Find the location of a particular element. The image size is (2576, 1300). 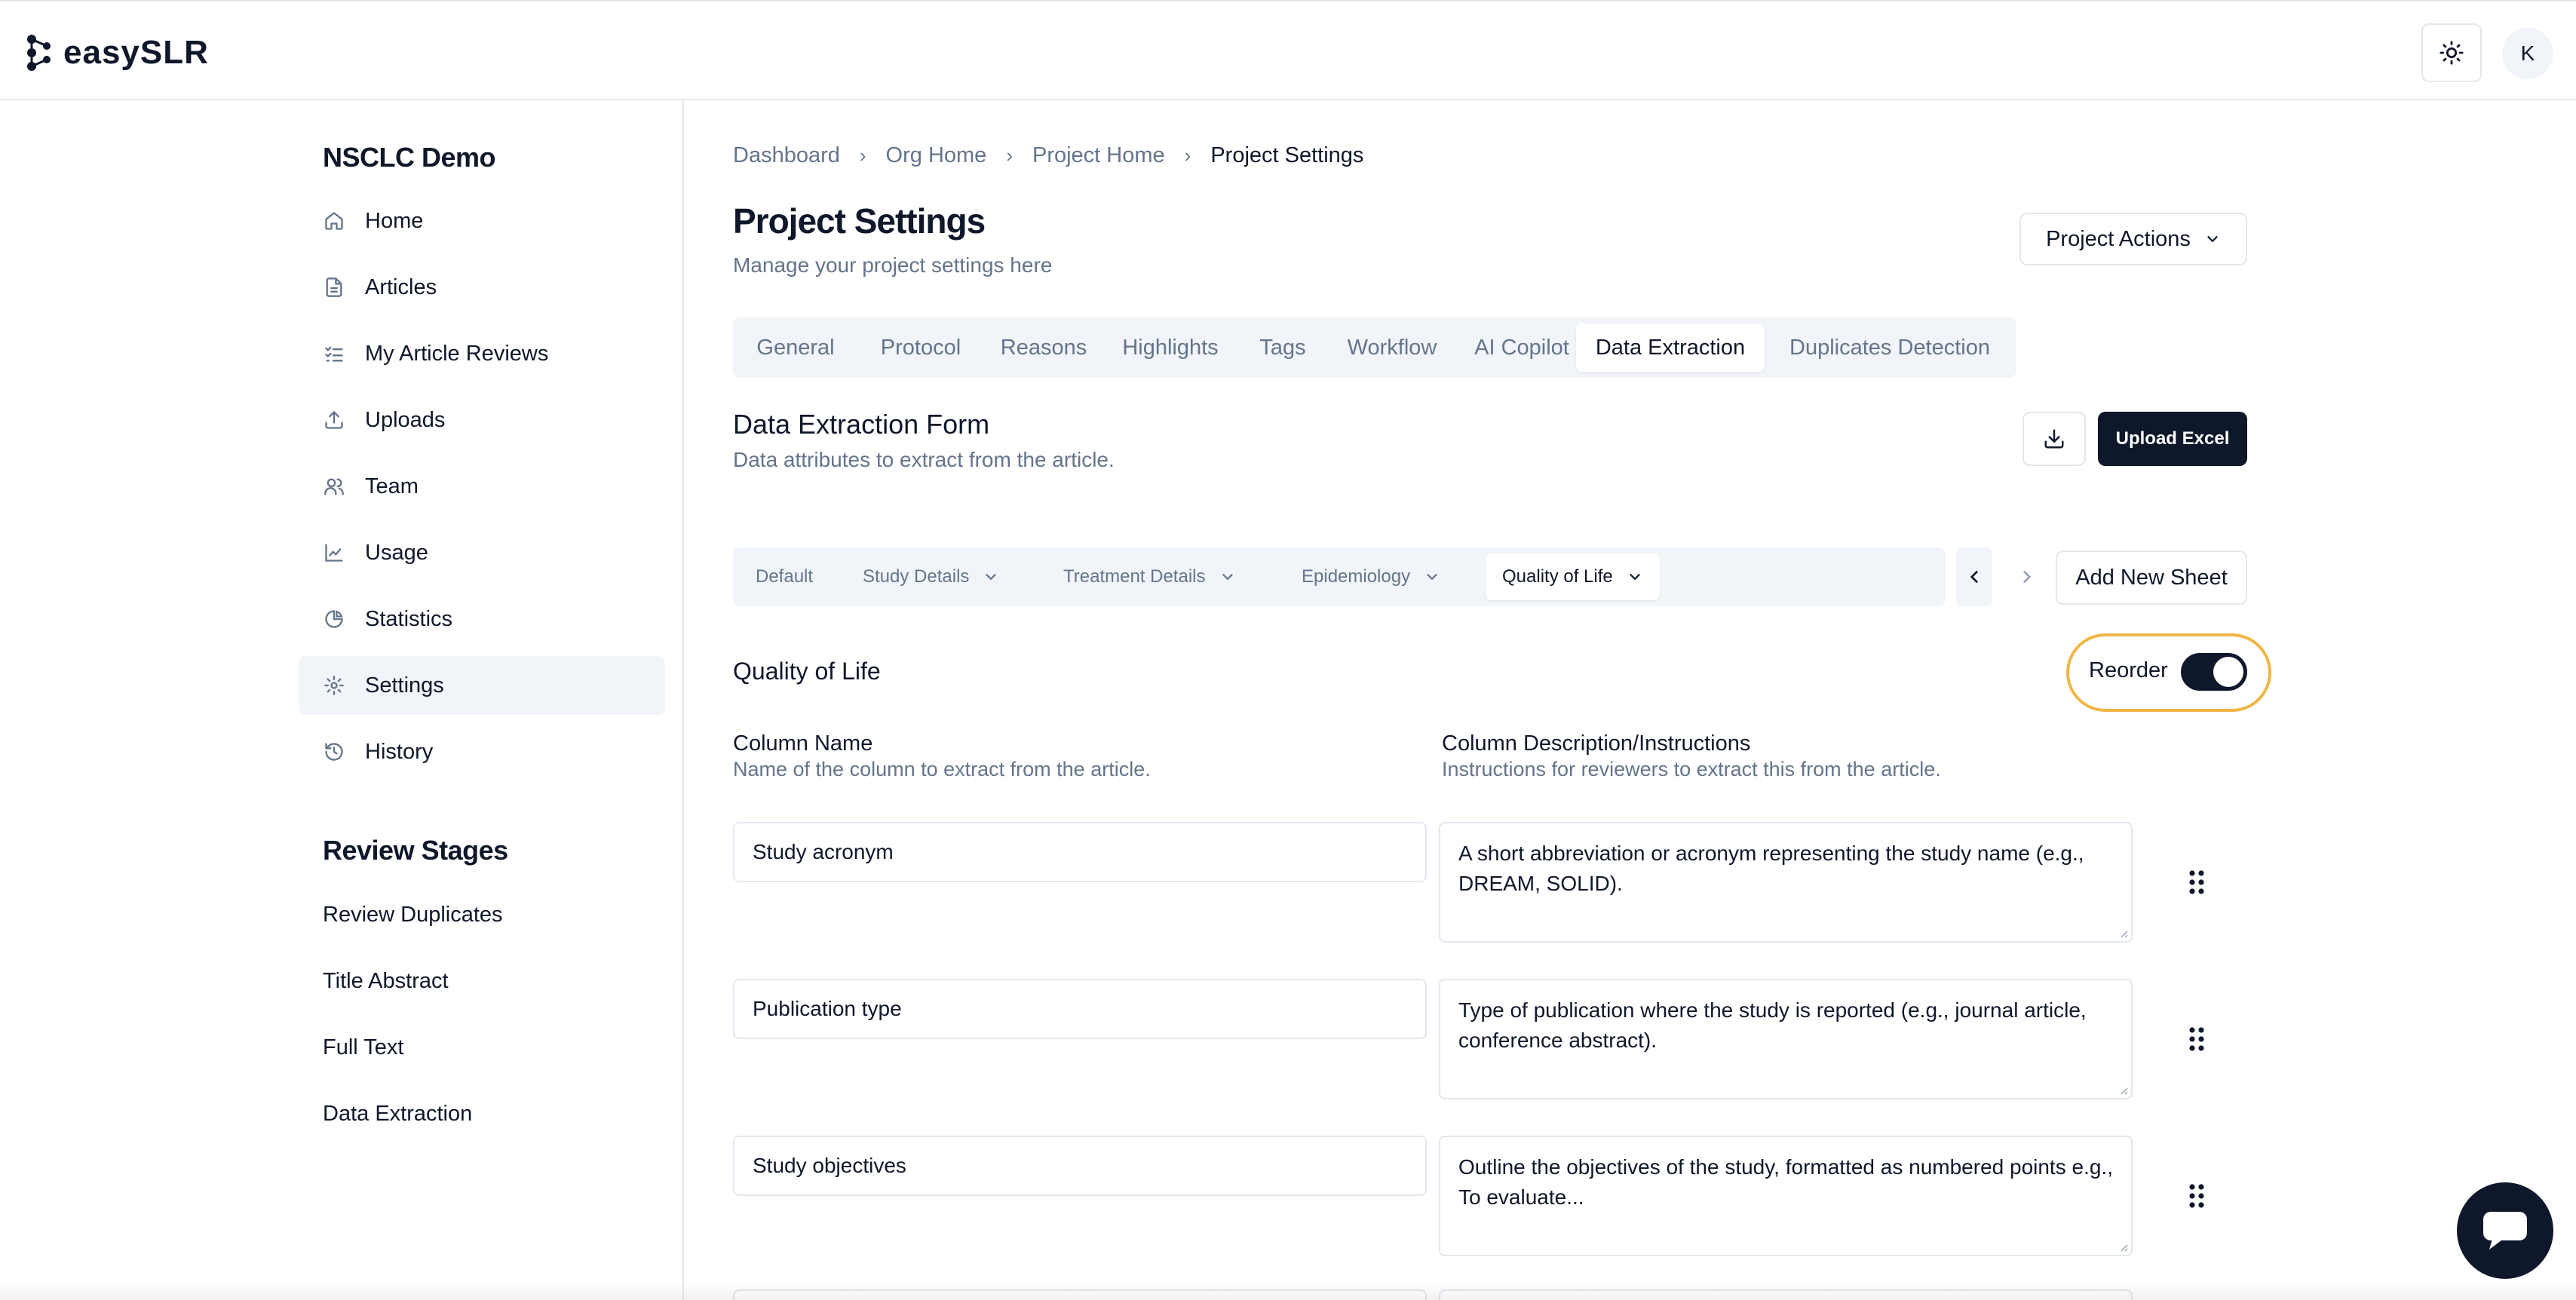

chat-support-button is located at coordinates (2505, 1230).